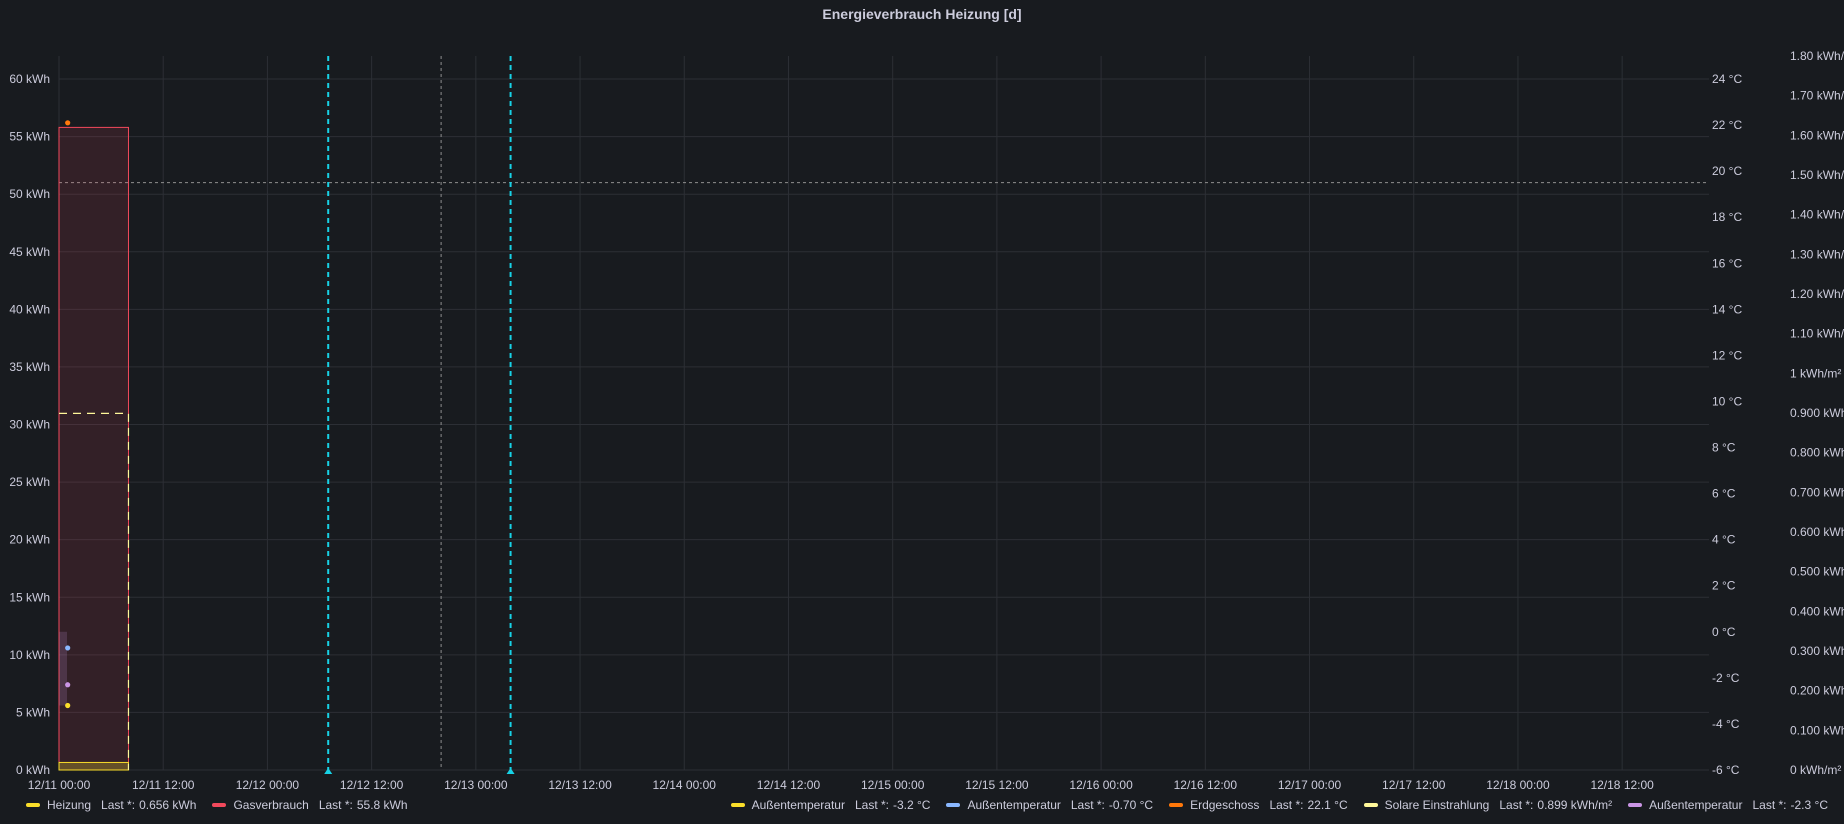 The width and height of the screenshot is (1844, 824). I want to click on point-au-entemperatur, so click(68, 648).